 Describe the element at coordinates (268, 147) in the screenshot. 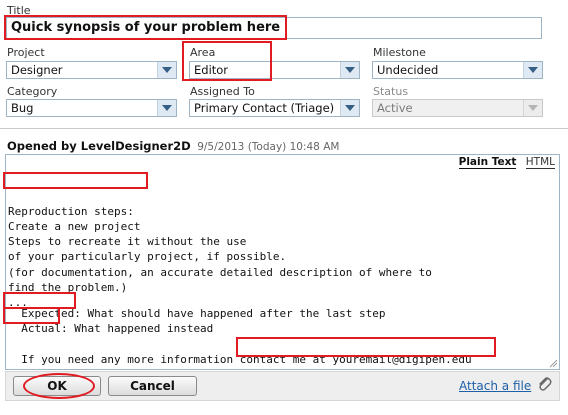

I see `opened-date: 9/5/2013 (Today) 10:48 AM` at that location.